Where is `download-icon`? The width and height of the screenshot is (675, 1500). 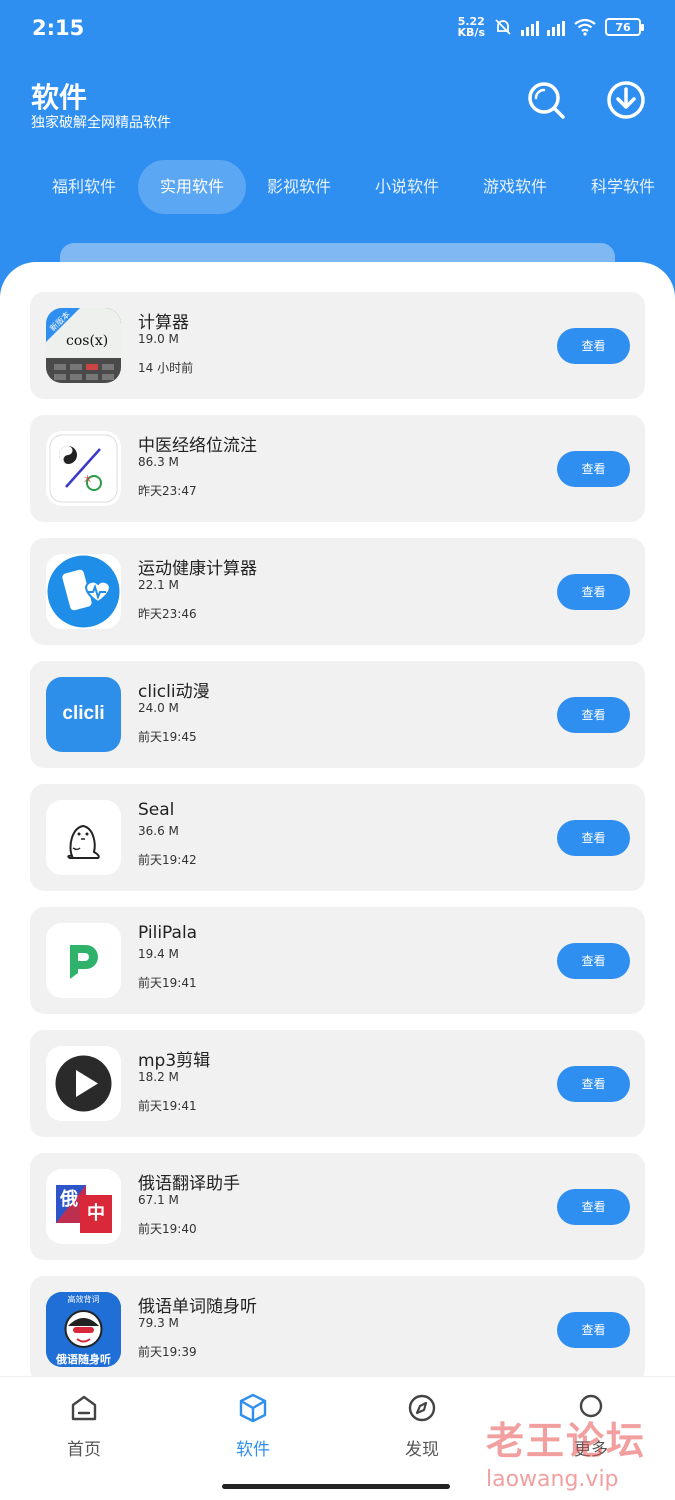 download-icon is located at coordinates (626, 100).